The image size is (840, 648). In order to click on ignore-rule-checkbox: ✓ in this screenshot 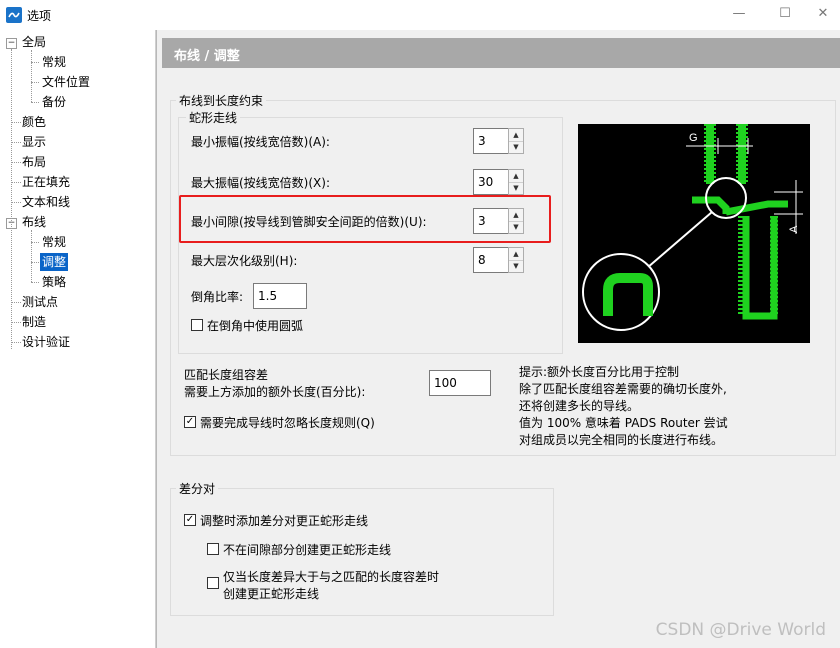, I will do `click(190, 422)`.